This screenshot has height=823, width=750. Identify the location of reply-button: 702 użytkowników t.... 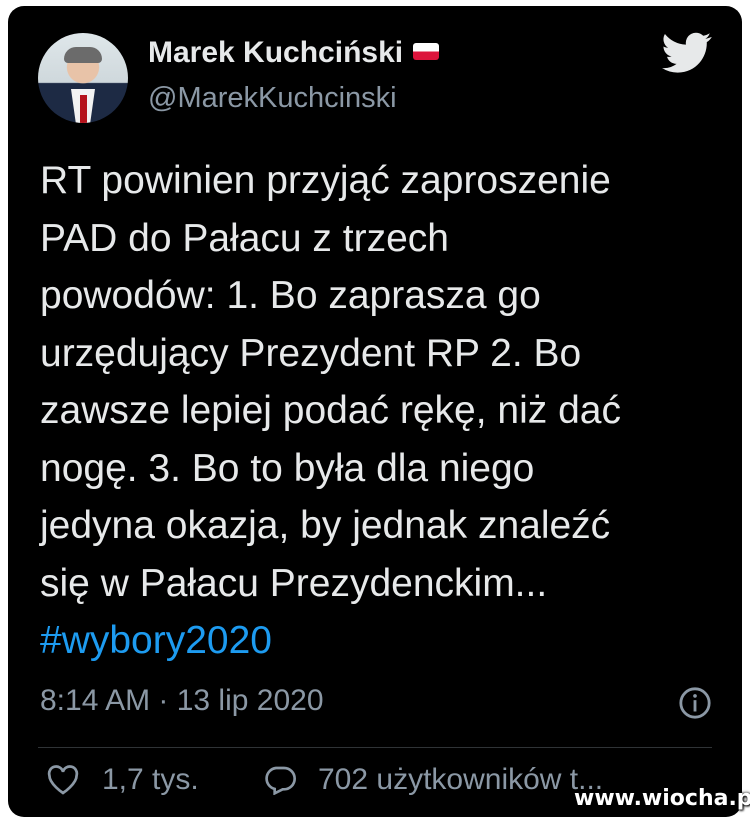
(433, 780).